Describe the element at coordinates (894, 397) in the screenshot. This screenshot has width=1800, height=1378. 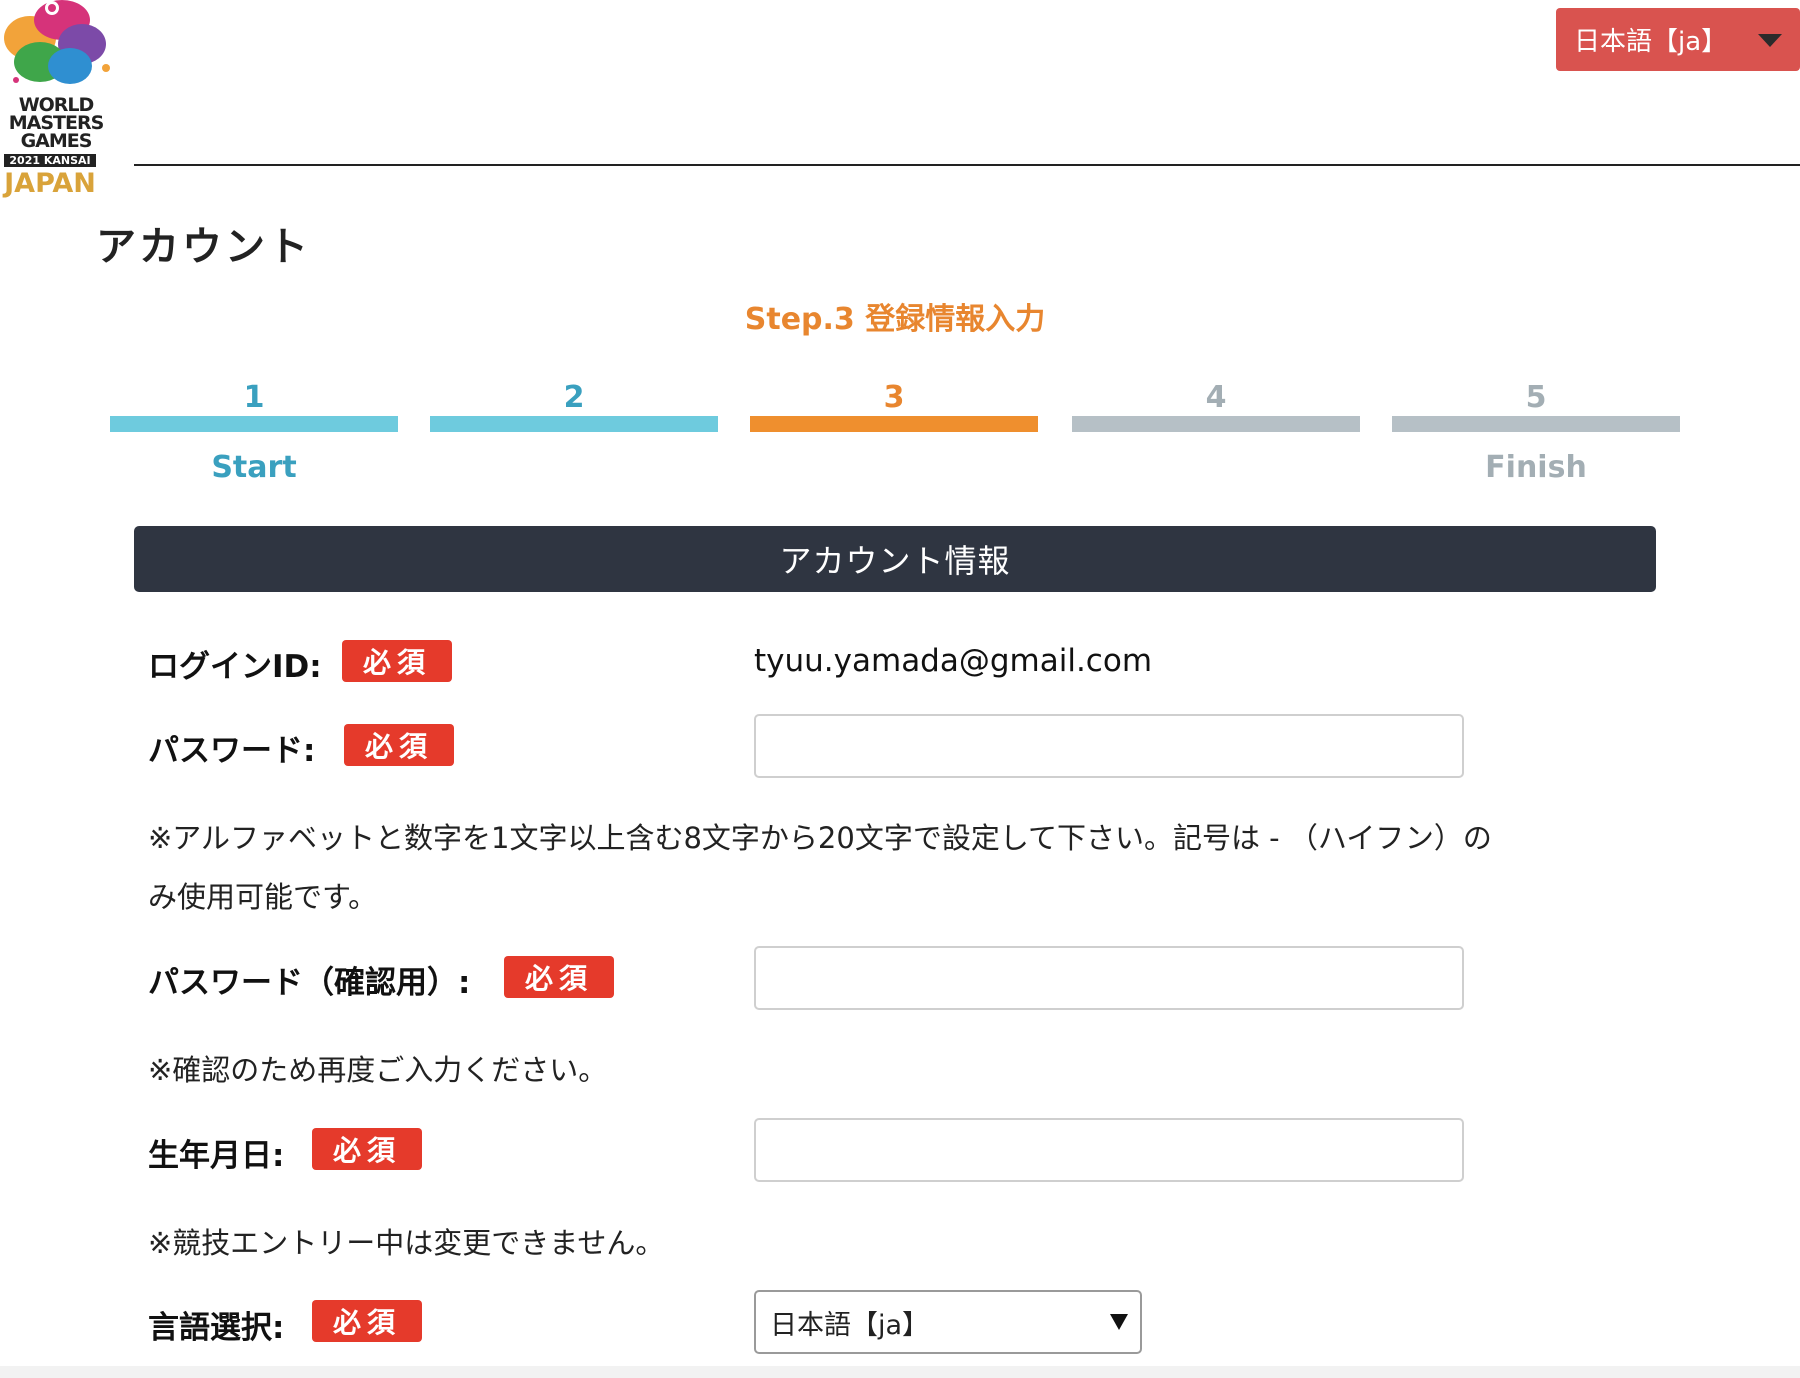
I see `step-number-3: 3` at that location.